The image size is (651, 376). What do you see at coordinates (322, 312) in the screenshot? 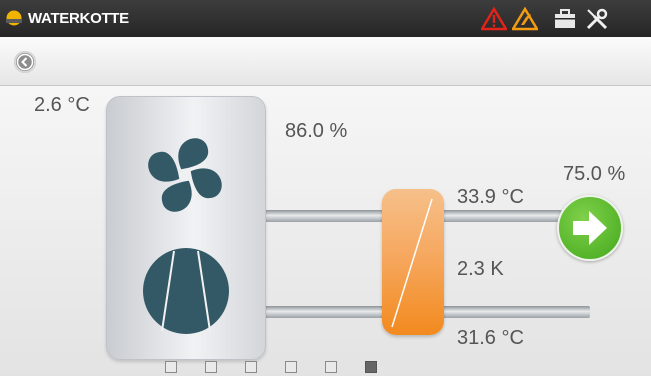
I see `return-pipe-left` at bounding box center [322, 312].